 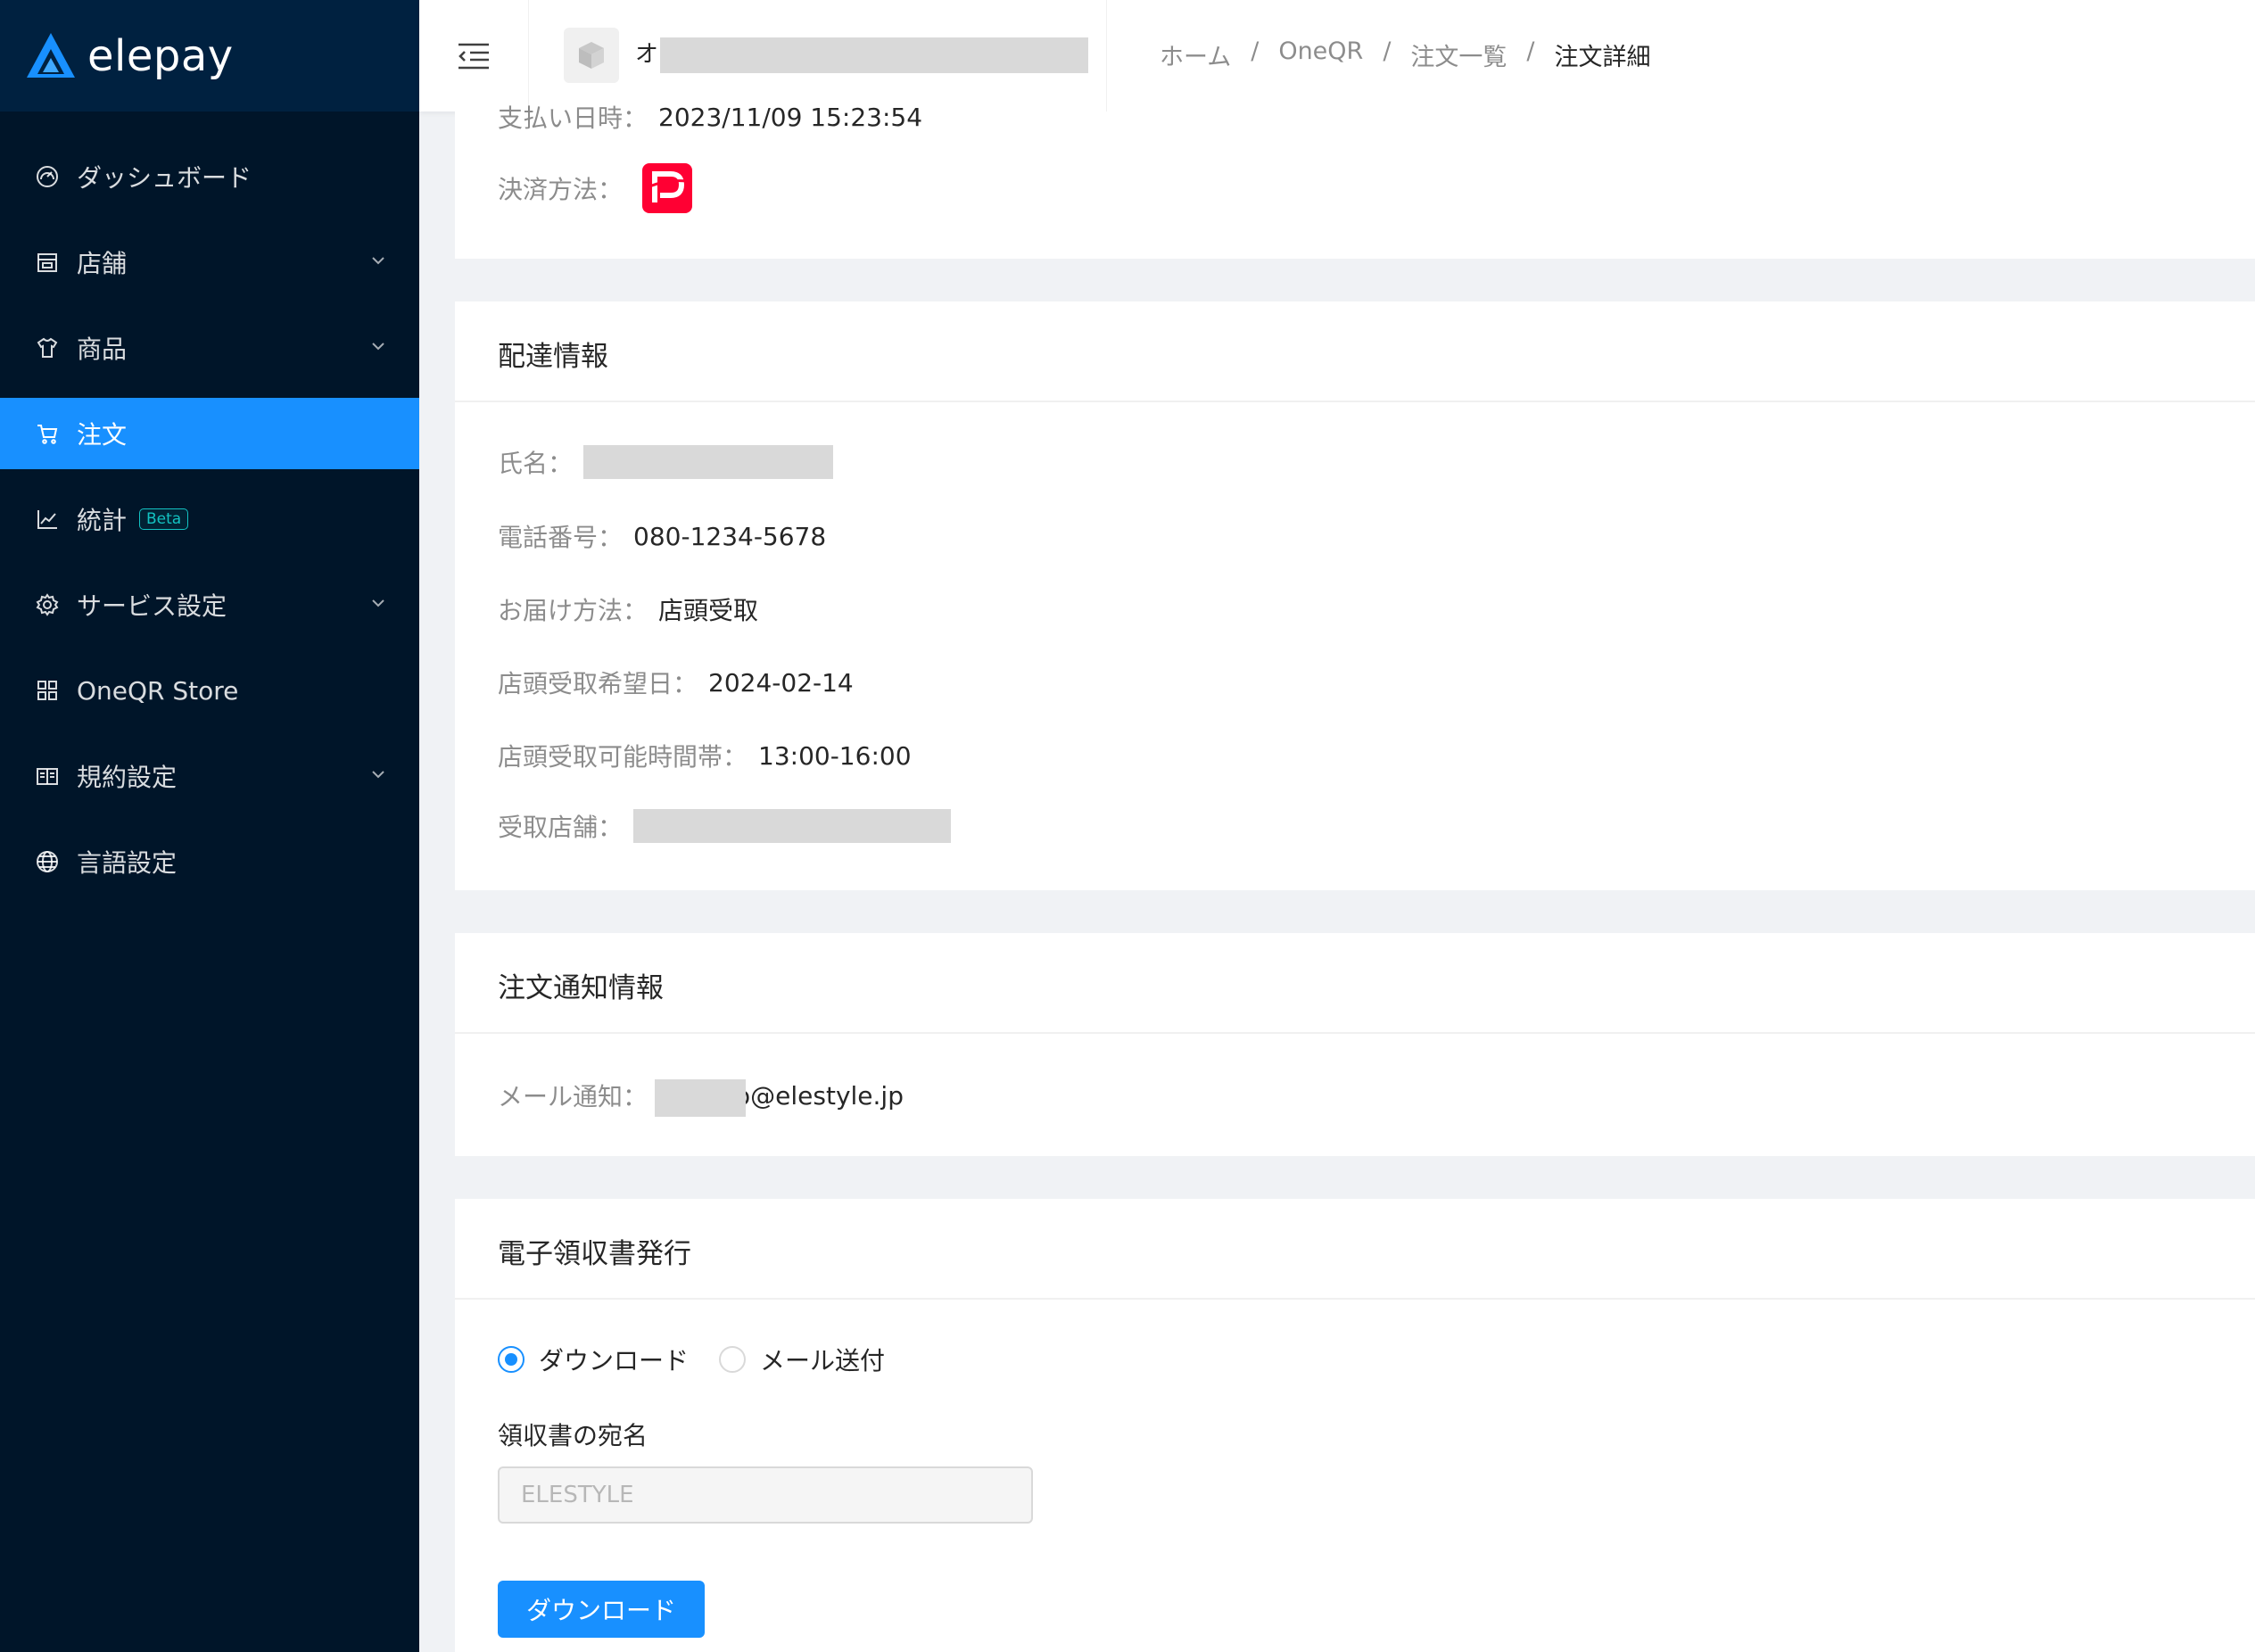 I want to click on sidebar-item-label: 店舗, so click(x=102, y=263).